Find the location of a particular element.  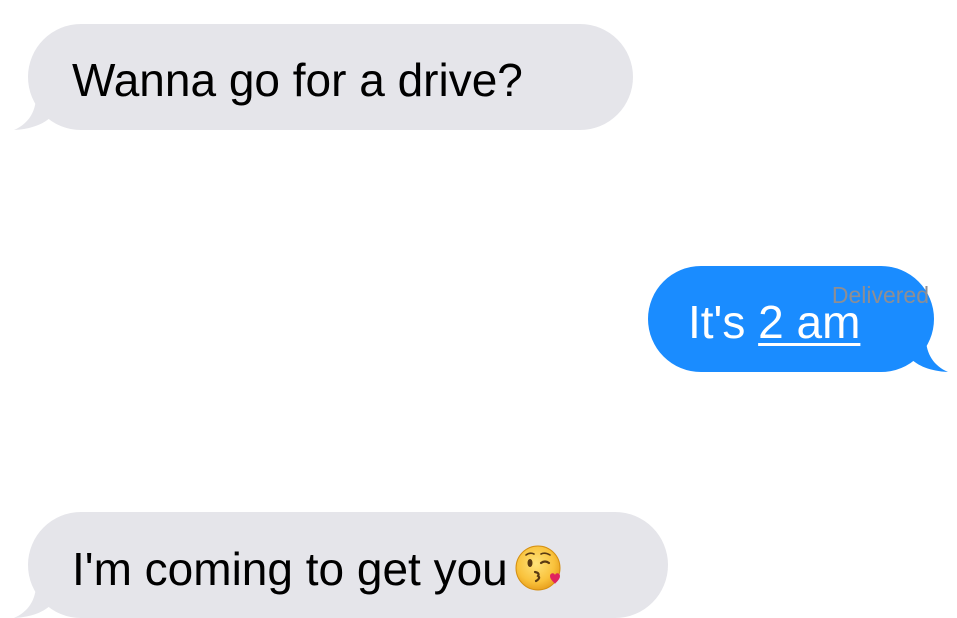

message-text: It's is located at coordinates (723, 322).